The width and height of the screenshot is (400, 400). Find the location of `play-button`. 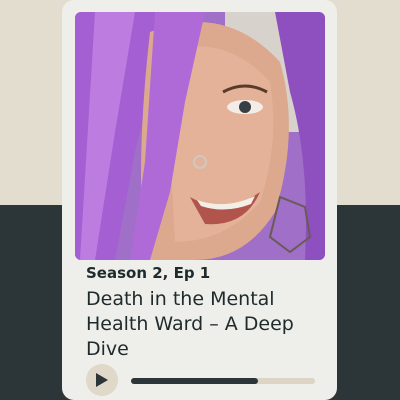

play-button is located at coordinates (102, 380).